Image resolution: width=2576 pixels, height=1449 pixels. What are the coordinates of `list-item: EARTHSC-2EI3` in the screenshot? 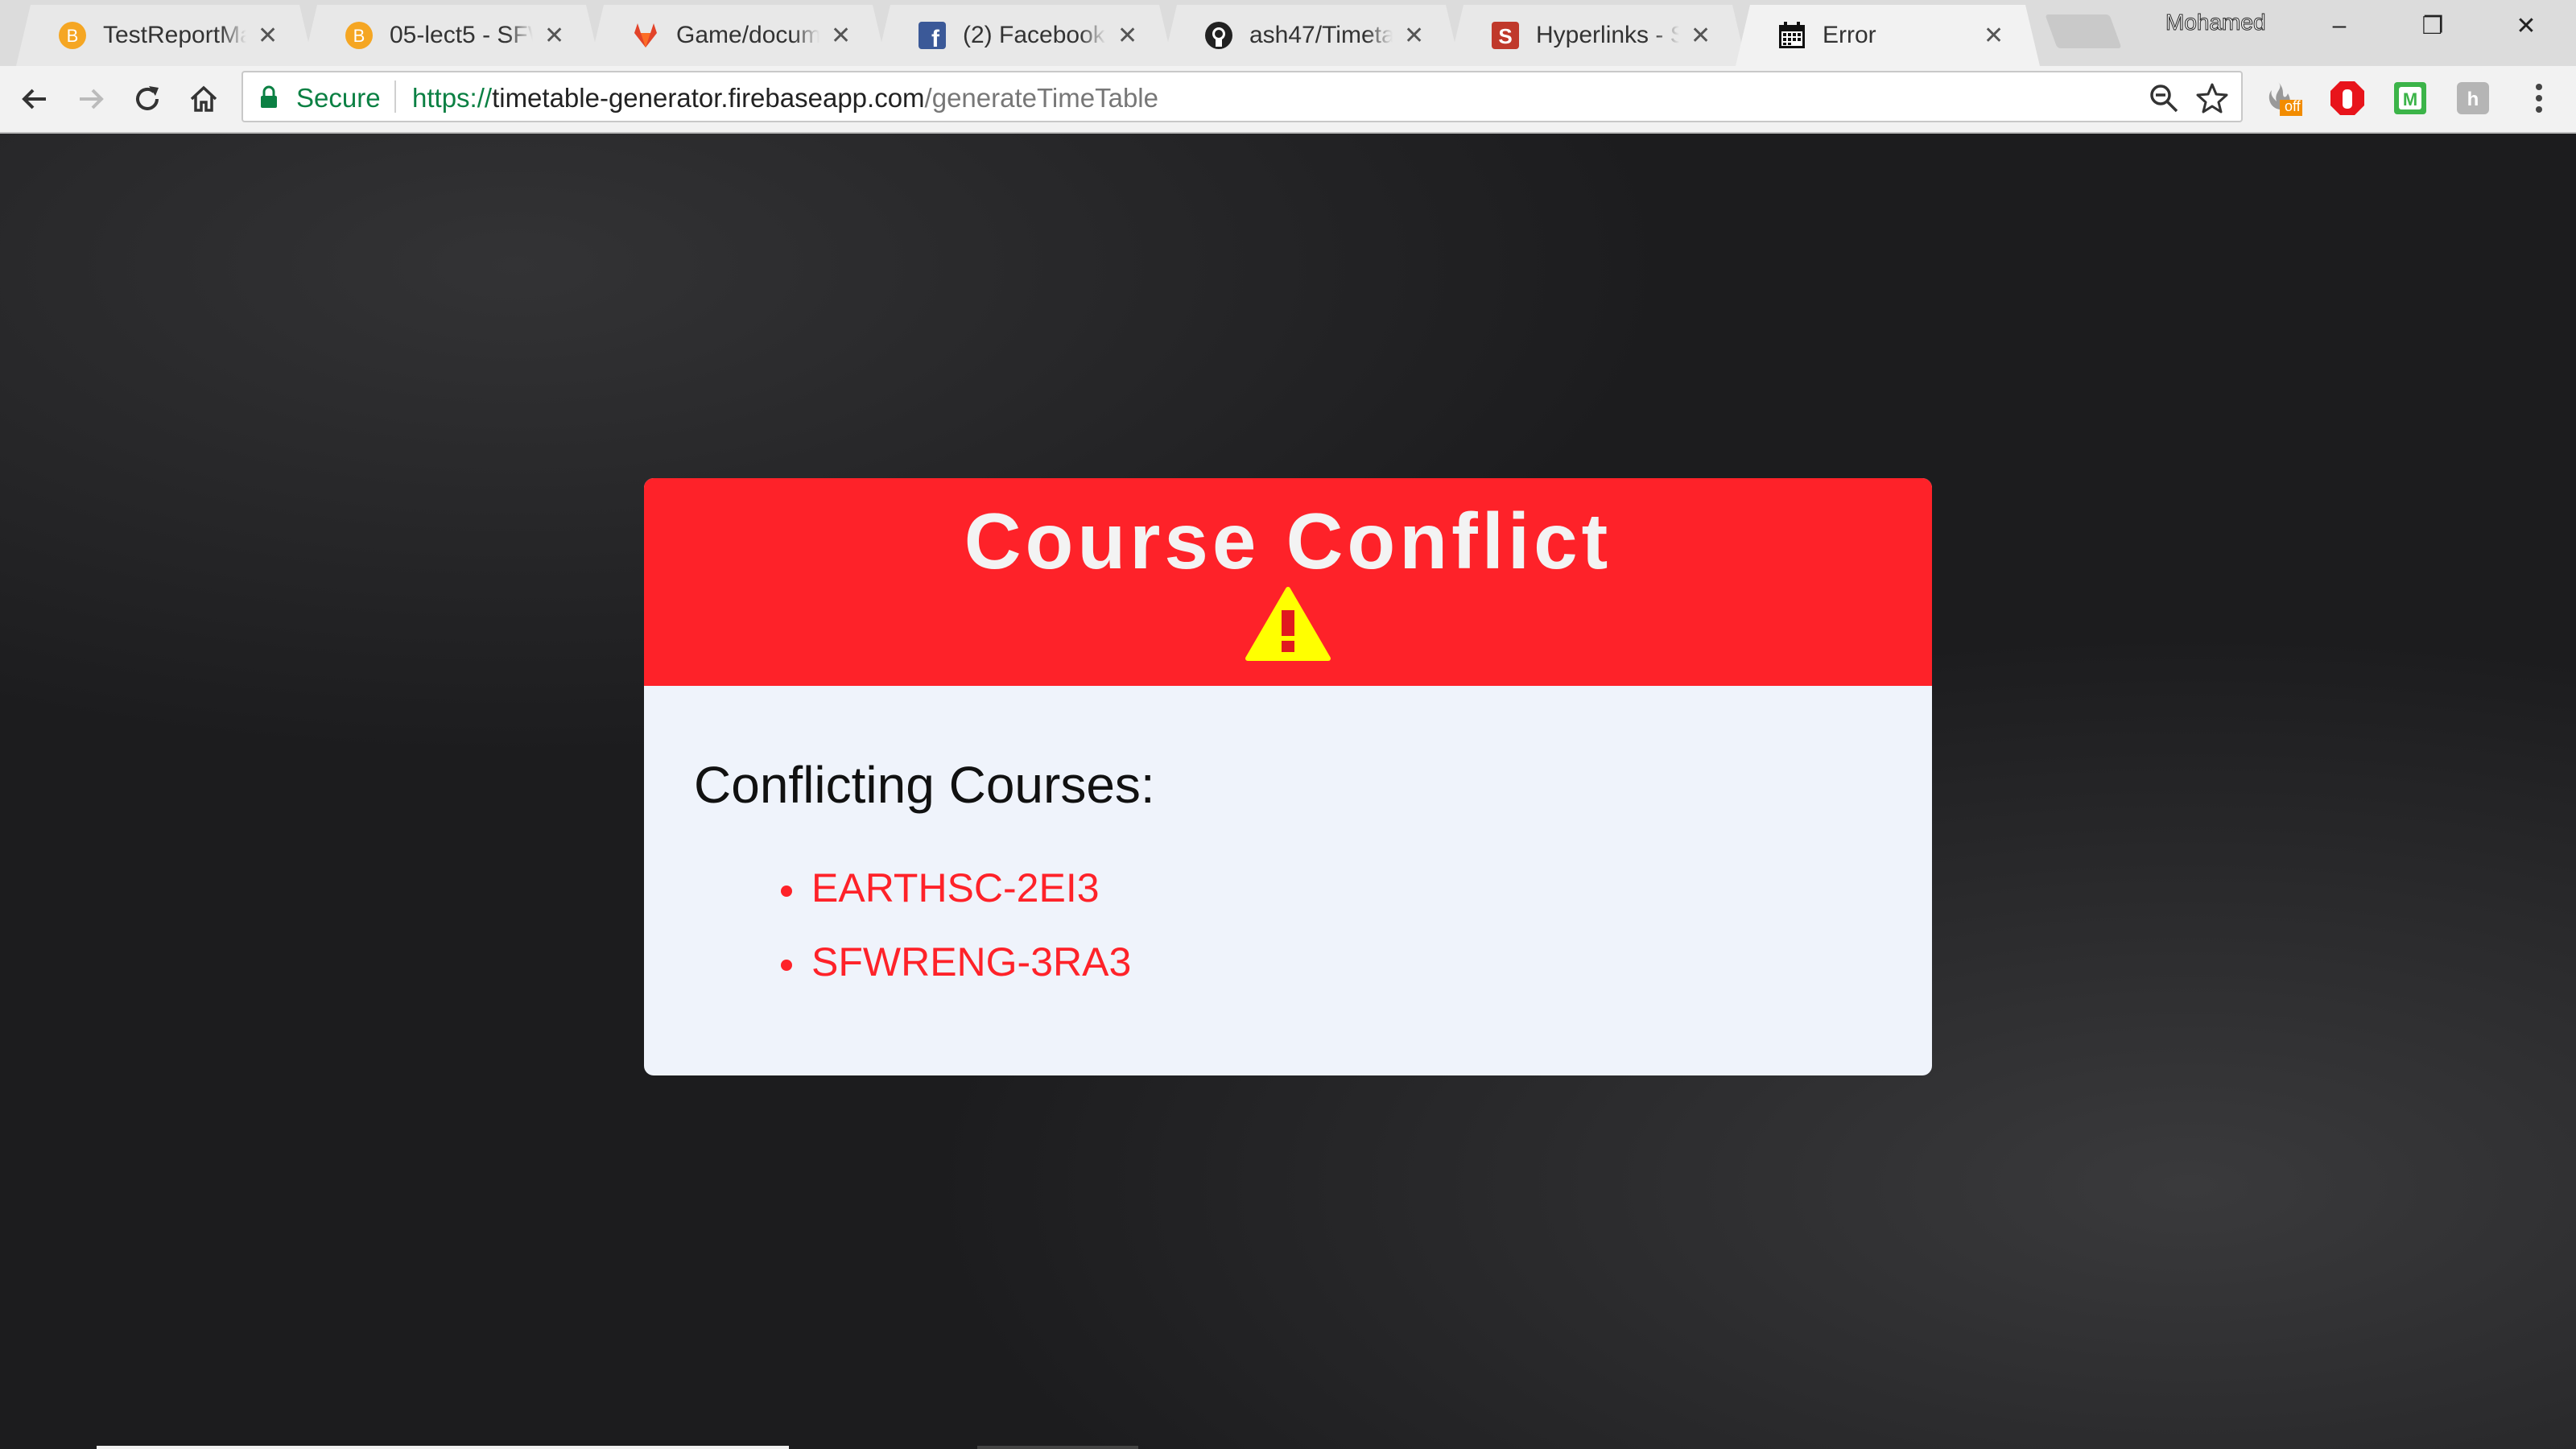 It's located at (956, 902).